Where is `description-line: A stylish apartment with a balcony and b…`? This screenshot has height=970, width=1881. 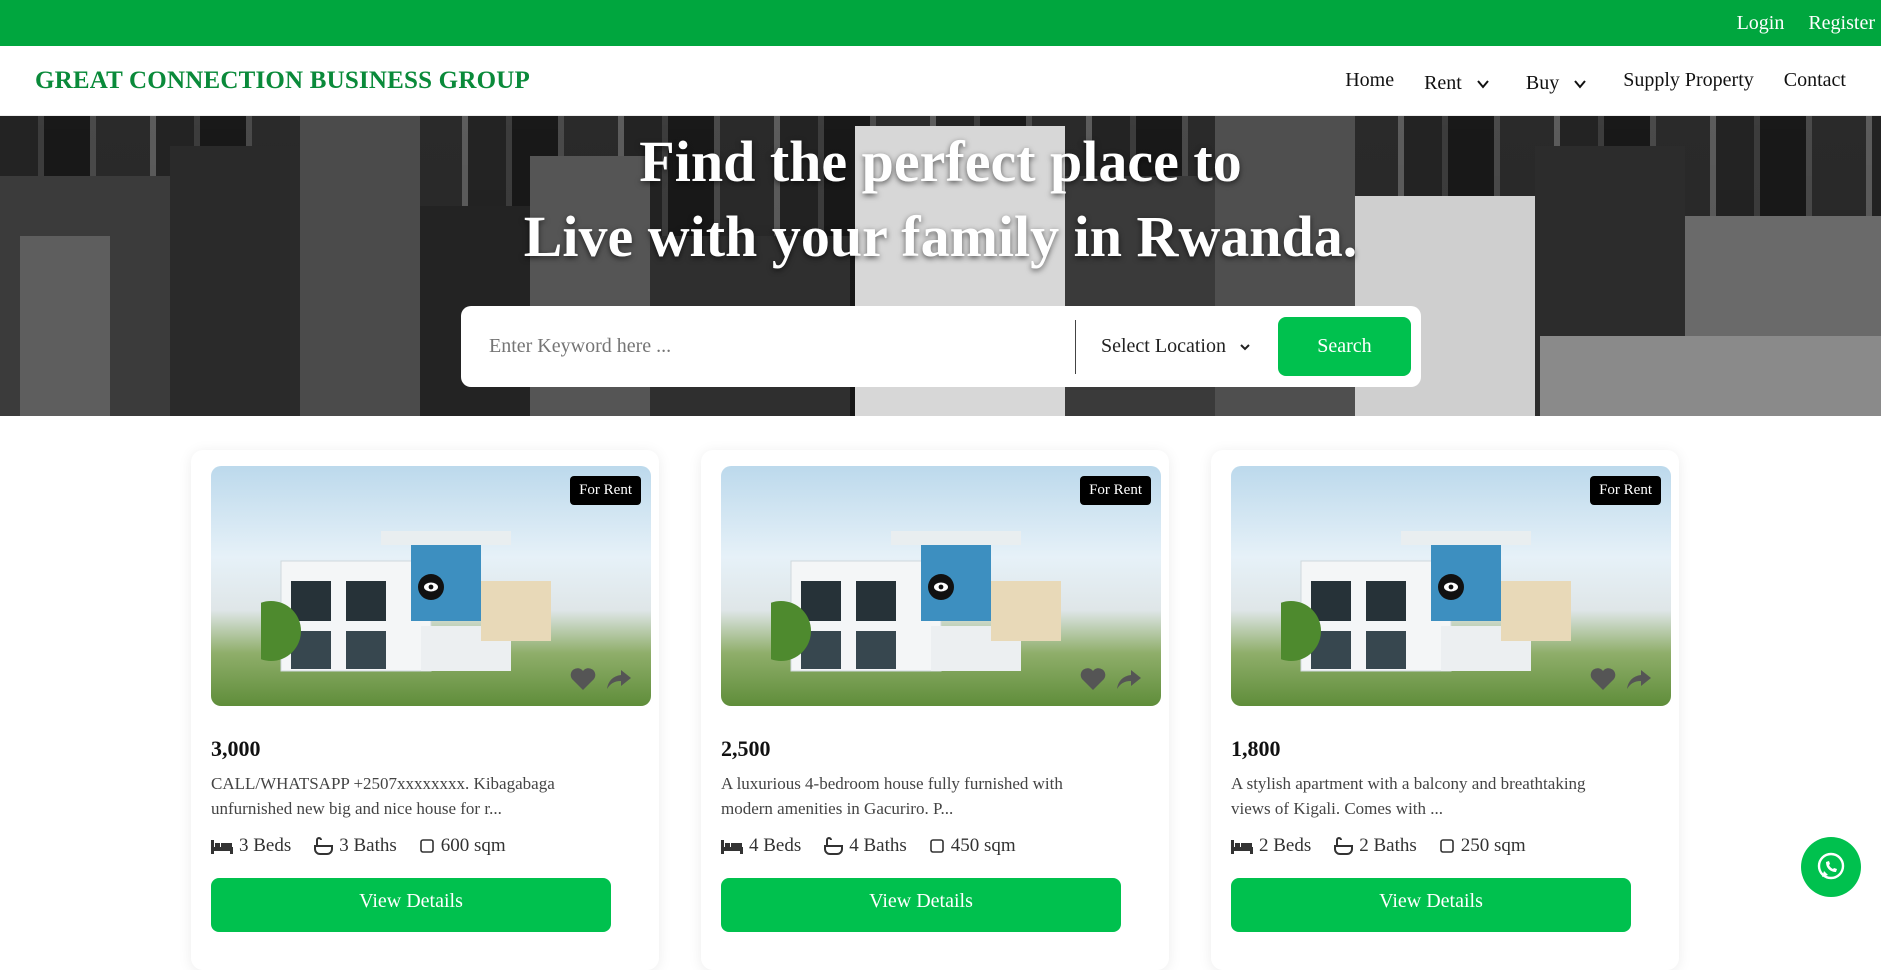 description-line: A stylish apartment with a balcony and b… is located at coordinates (1408, 783).